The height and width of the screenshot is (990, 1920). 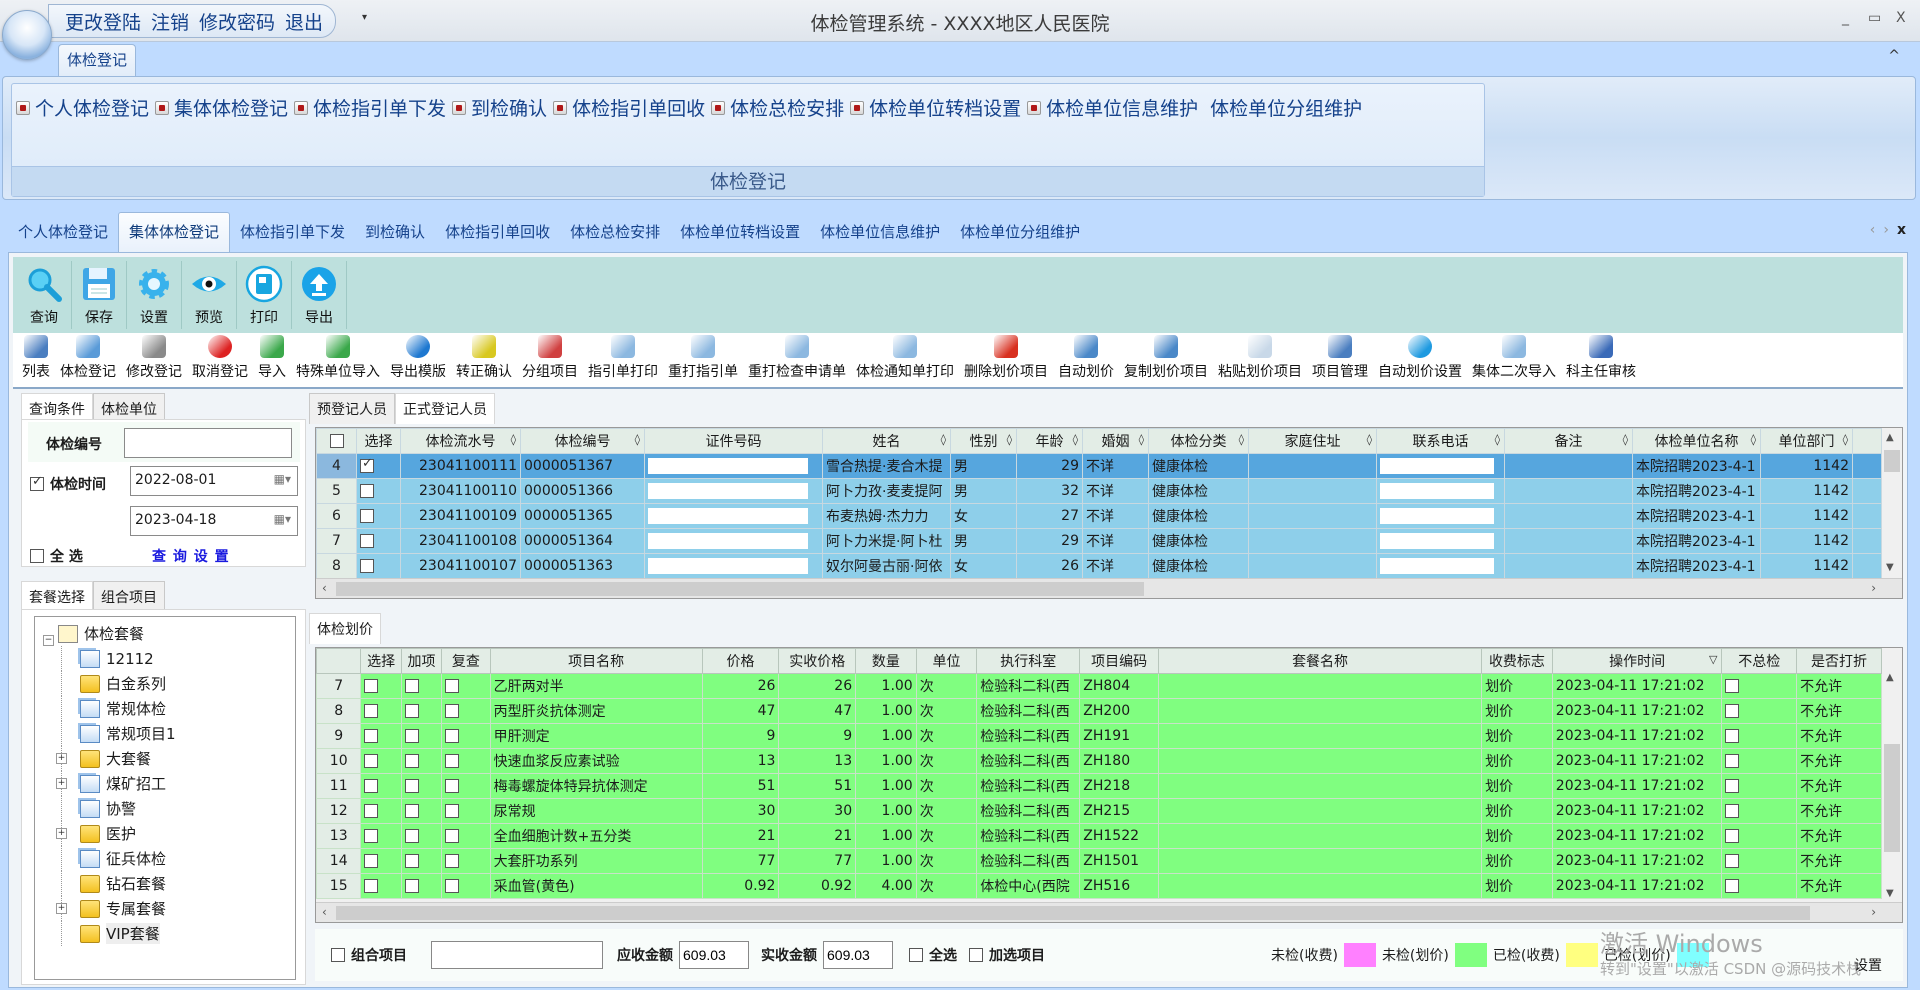 What do you see at coordinates (1020, 232) in the screenshot?
I see `doc-tab: 体检单位分组维护` at bounding box center [1020, 232].